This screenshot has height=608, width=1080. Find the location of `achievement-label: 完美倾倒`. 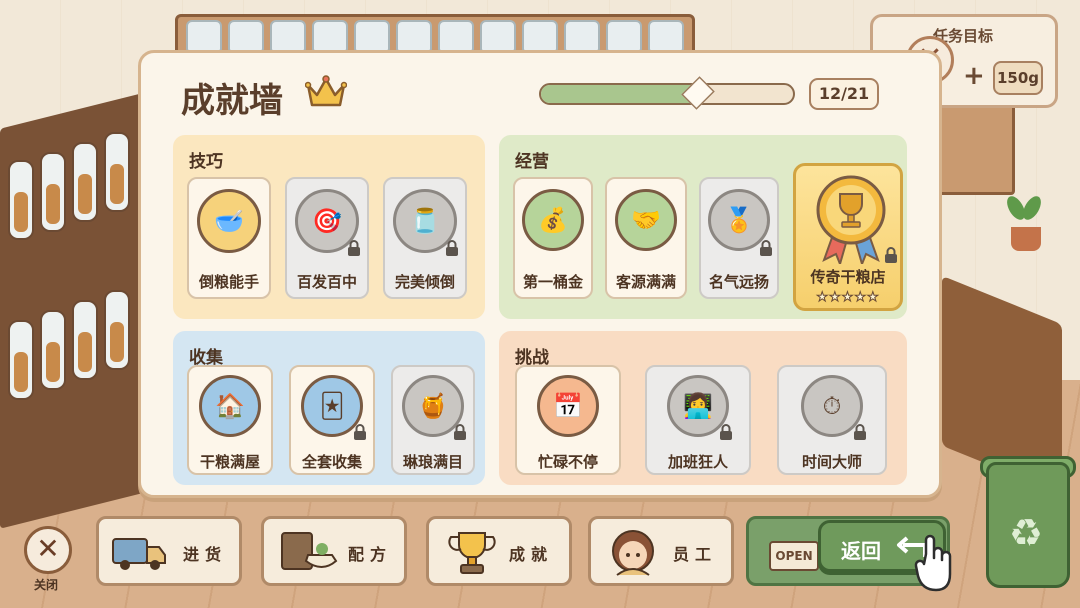

achievement-label: 完美倾倒 is located at coordinates (424, 282).